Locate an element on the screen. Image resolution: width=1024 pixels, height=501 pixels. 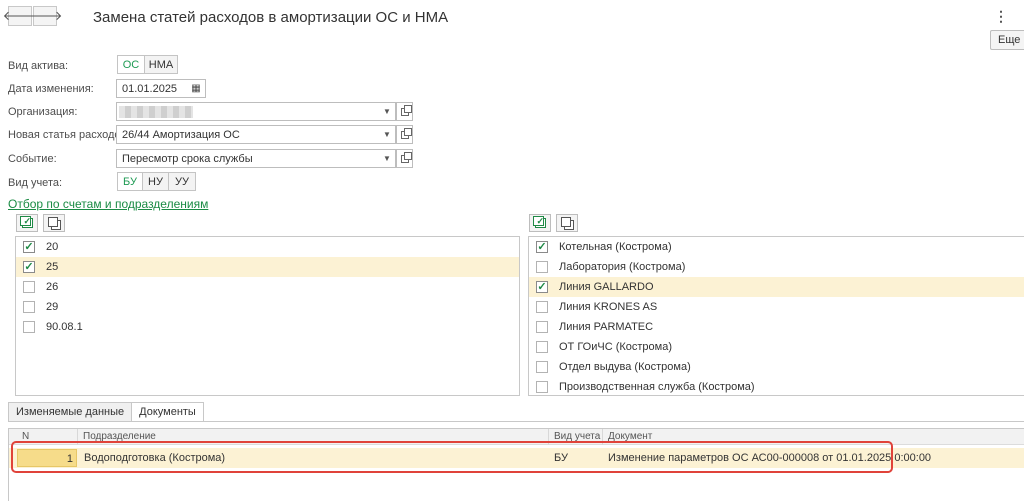
tab-bar: Изменяемые данные Документы is located at coordinates (106, 412).